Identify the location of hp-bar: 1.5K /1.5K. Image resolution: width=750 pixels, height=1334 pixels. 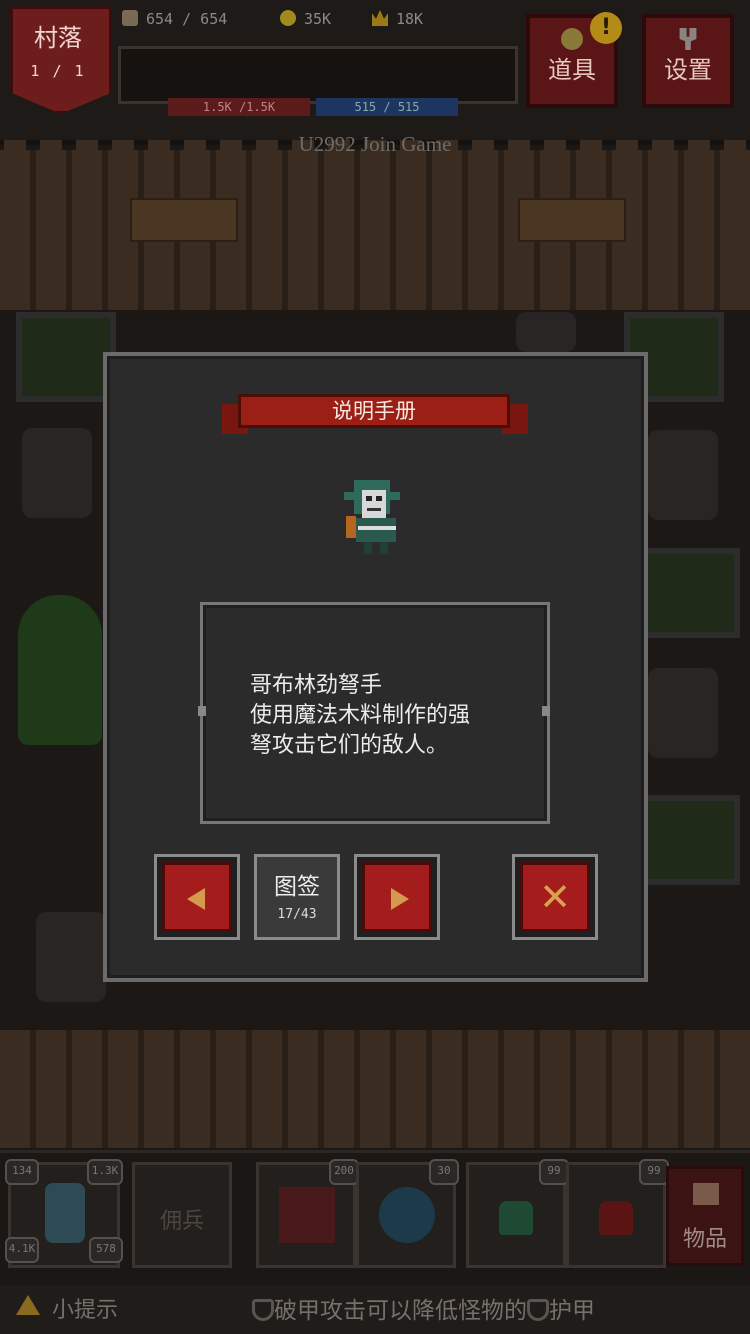
(239, 107).